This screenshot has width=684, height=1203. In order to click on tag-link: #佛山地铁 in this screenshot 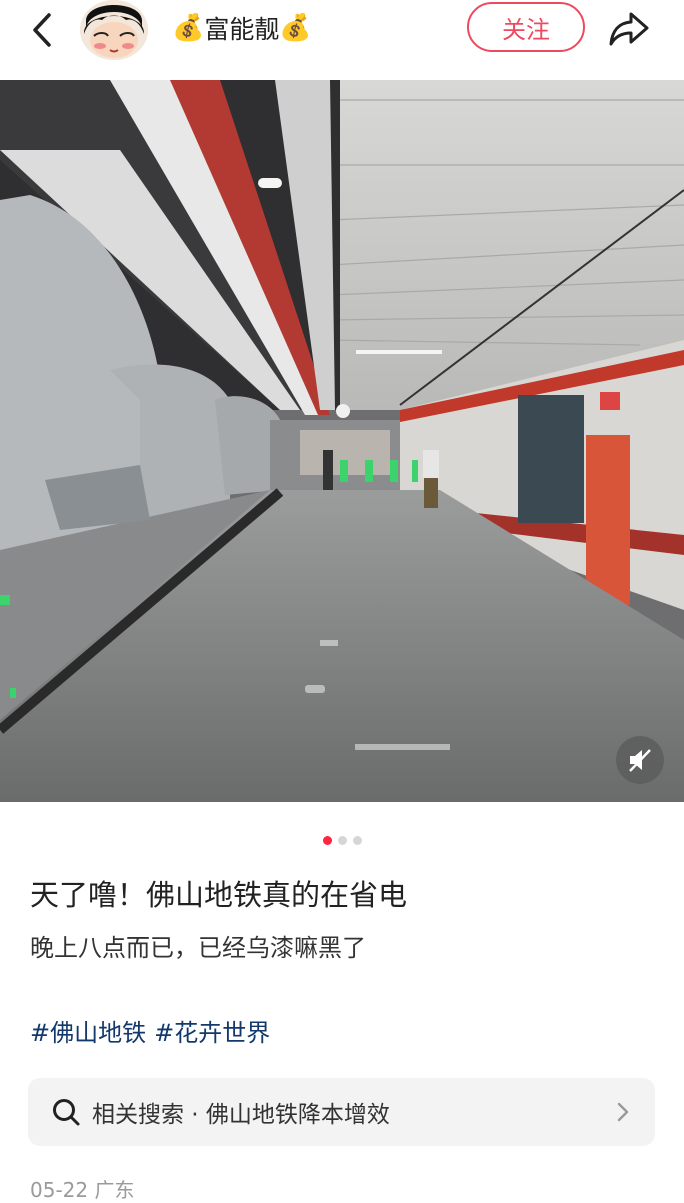, I will do `click(88, 1030)`.